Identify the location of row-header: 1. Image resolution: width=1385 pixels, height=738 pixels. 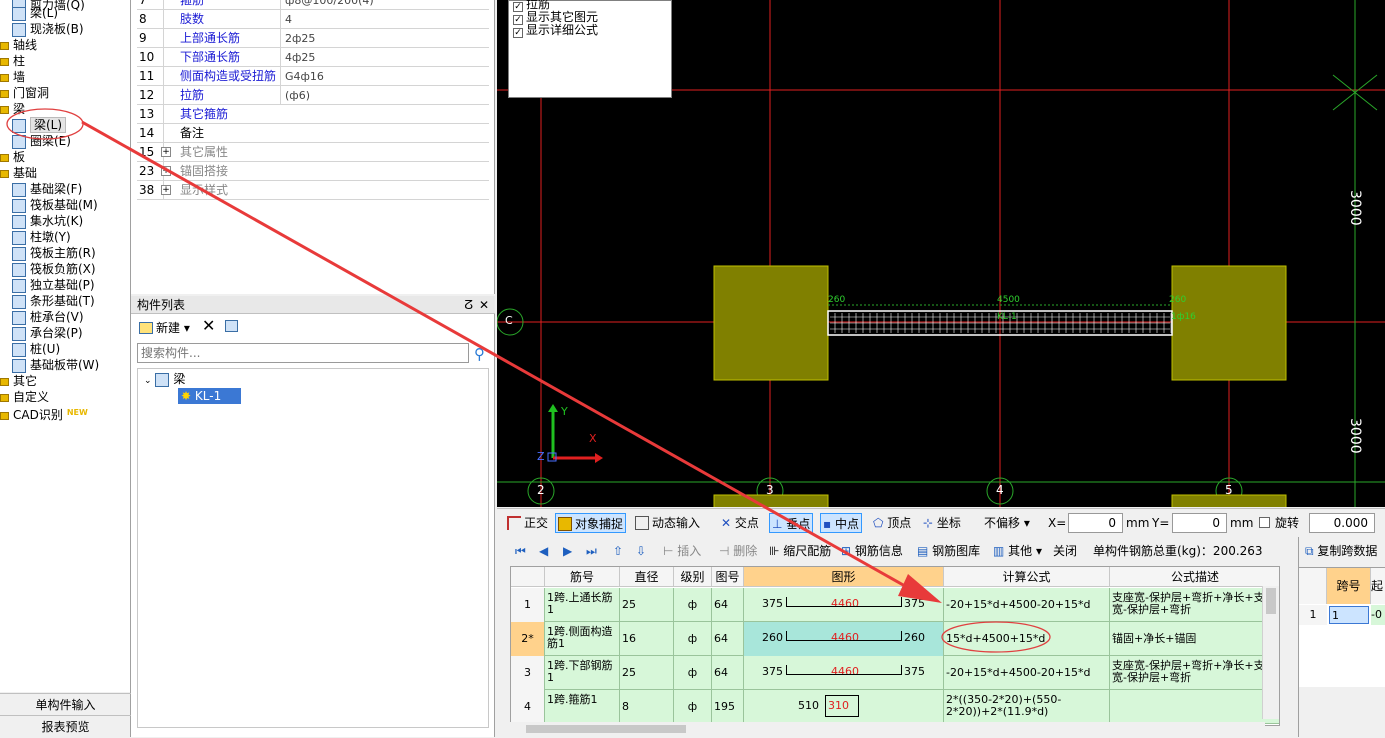
(528, 605).